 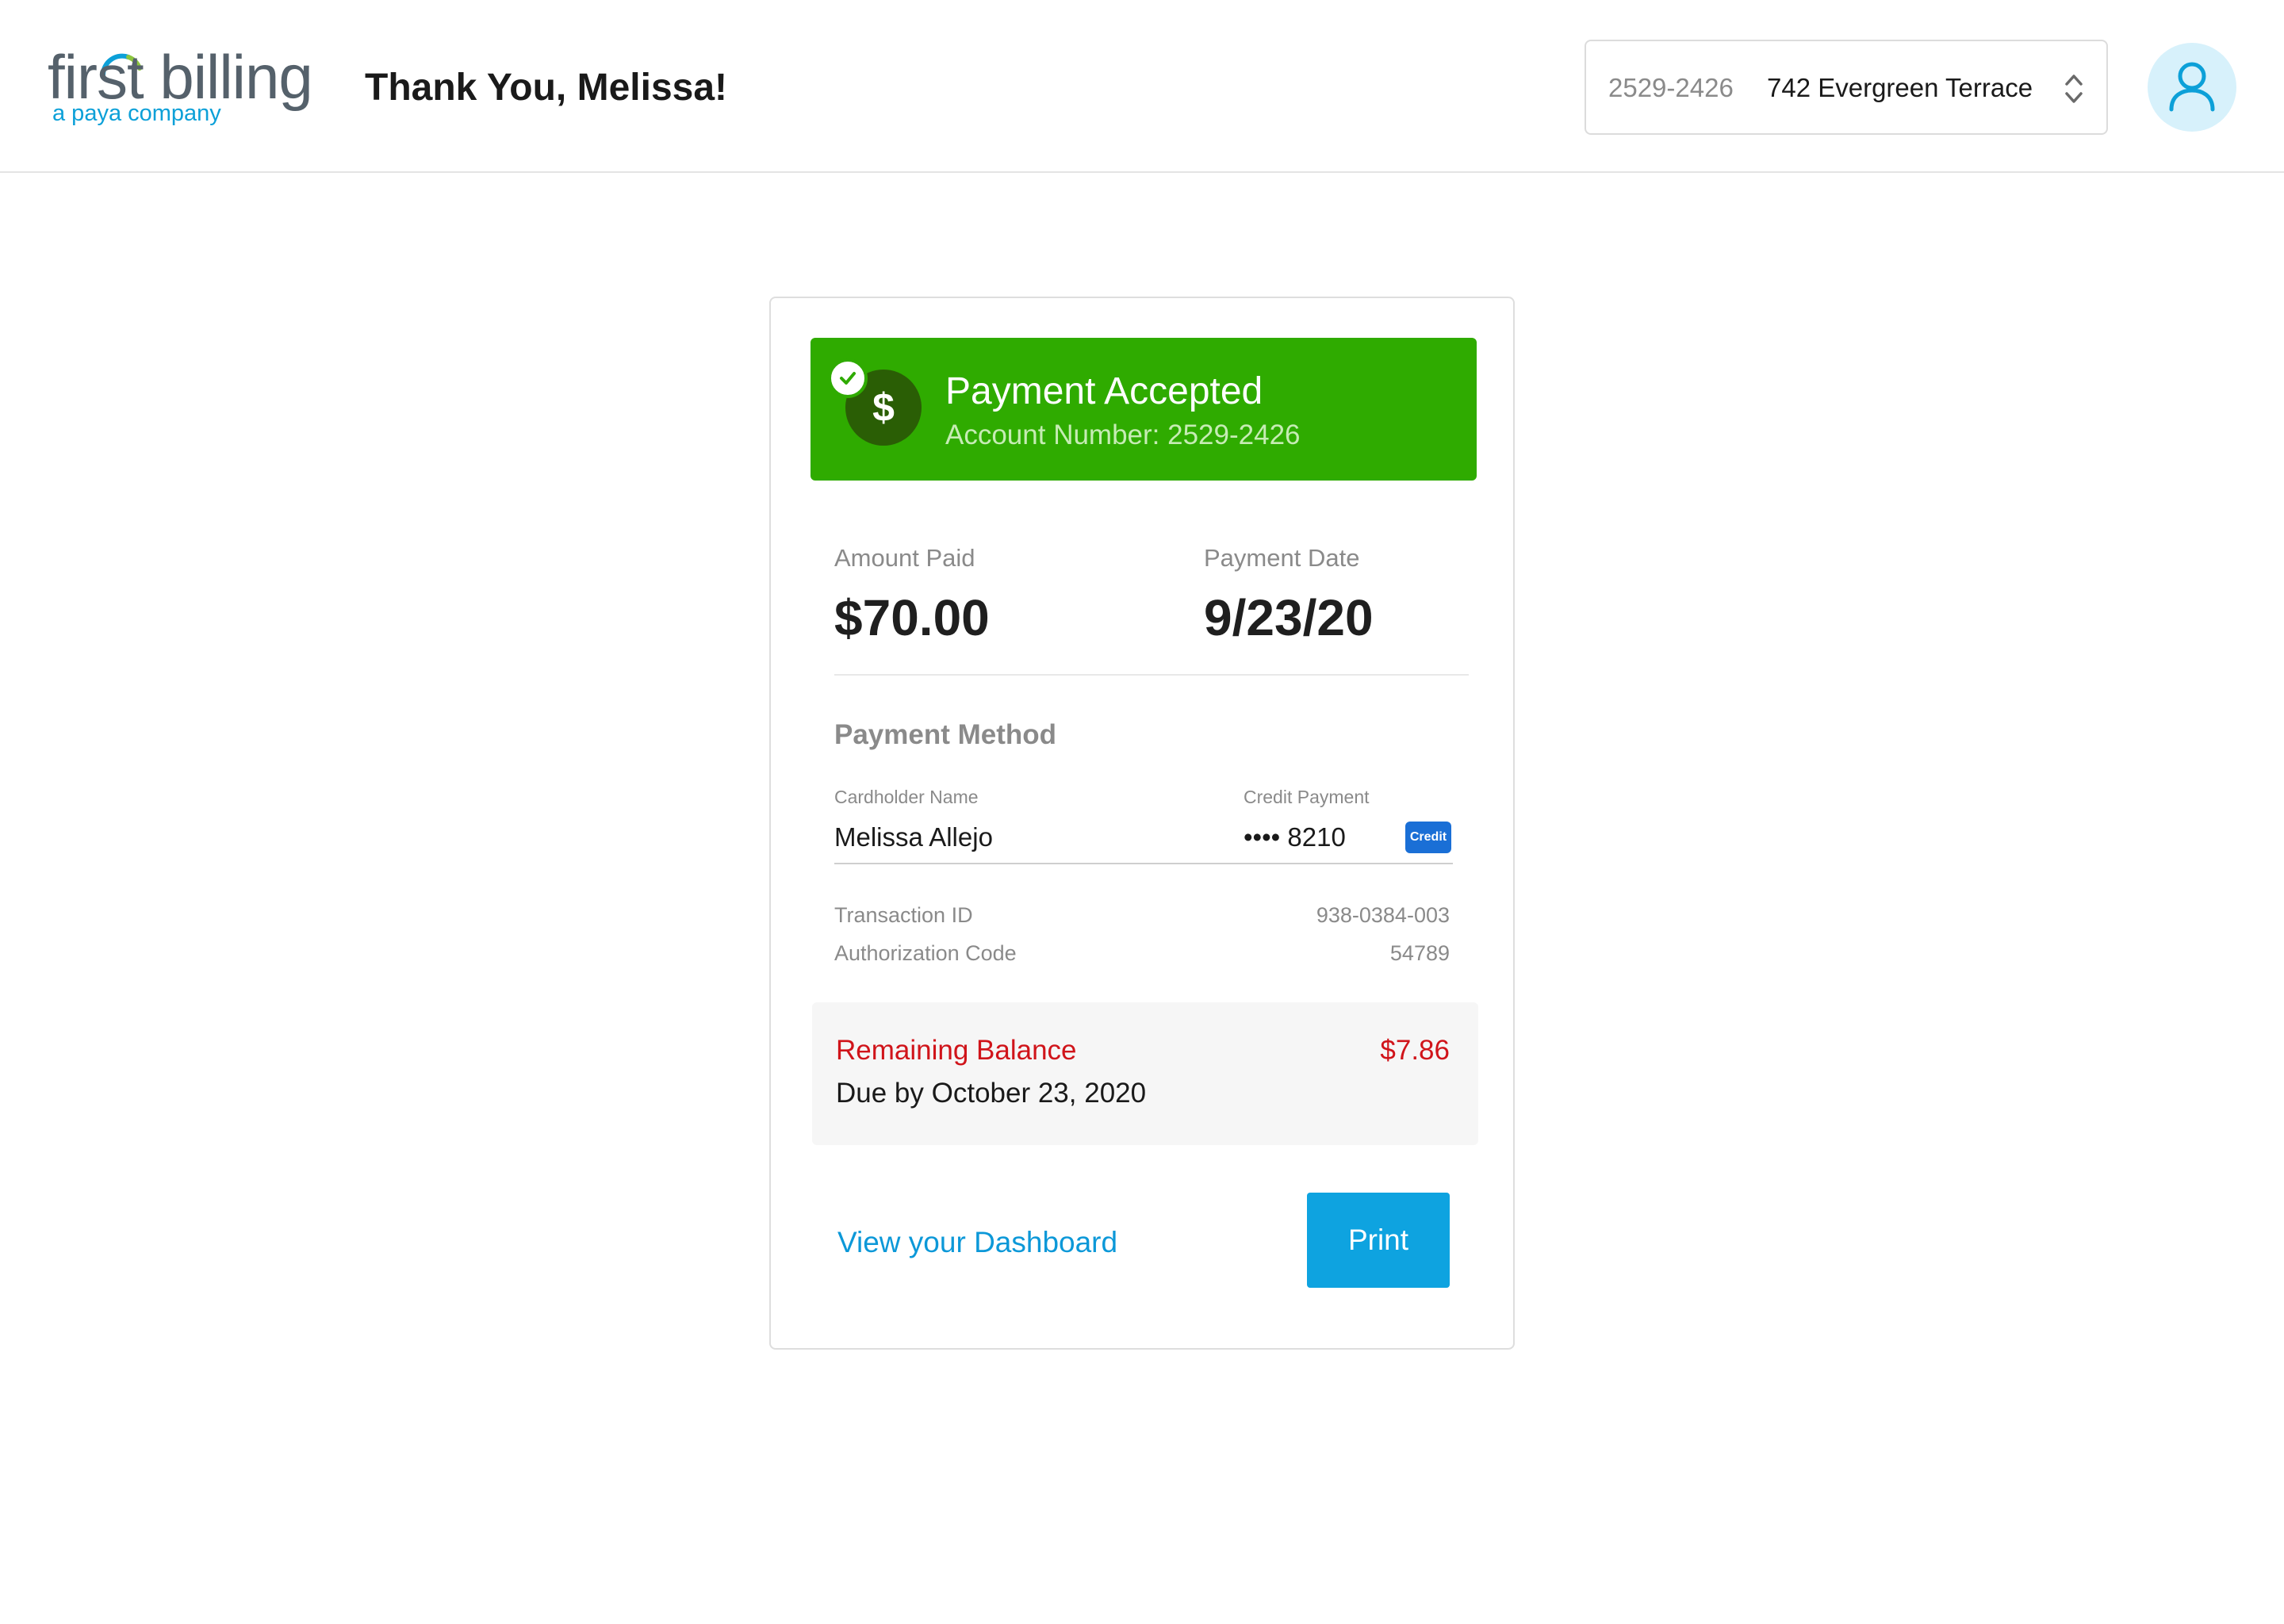 I want to click on user-avatar, so click(x=2192, y=87).